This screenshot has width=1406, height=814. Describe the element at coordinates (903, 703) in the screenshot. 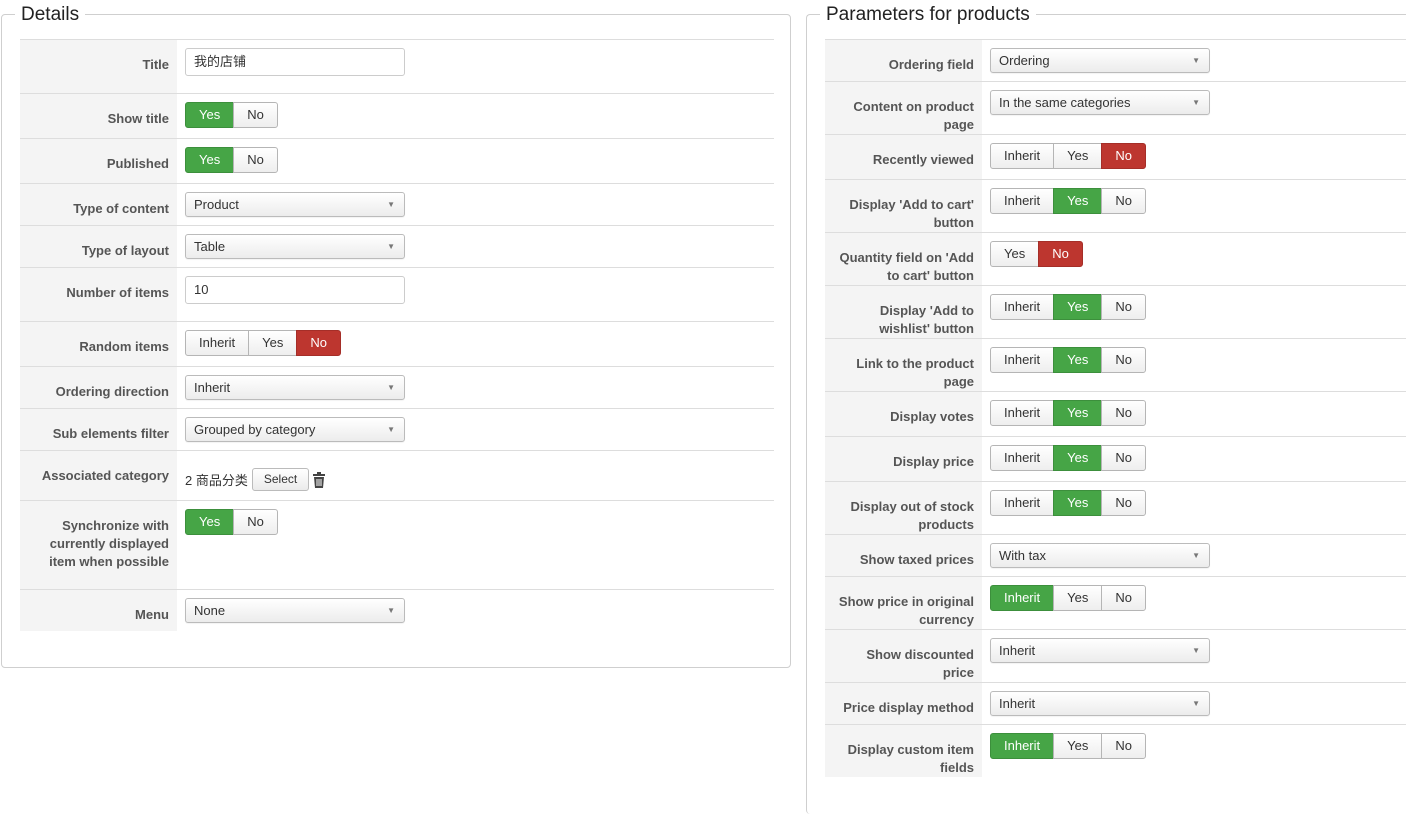

I see `label-price-display-method: Price display method` at that location.